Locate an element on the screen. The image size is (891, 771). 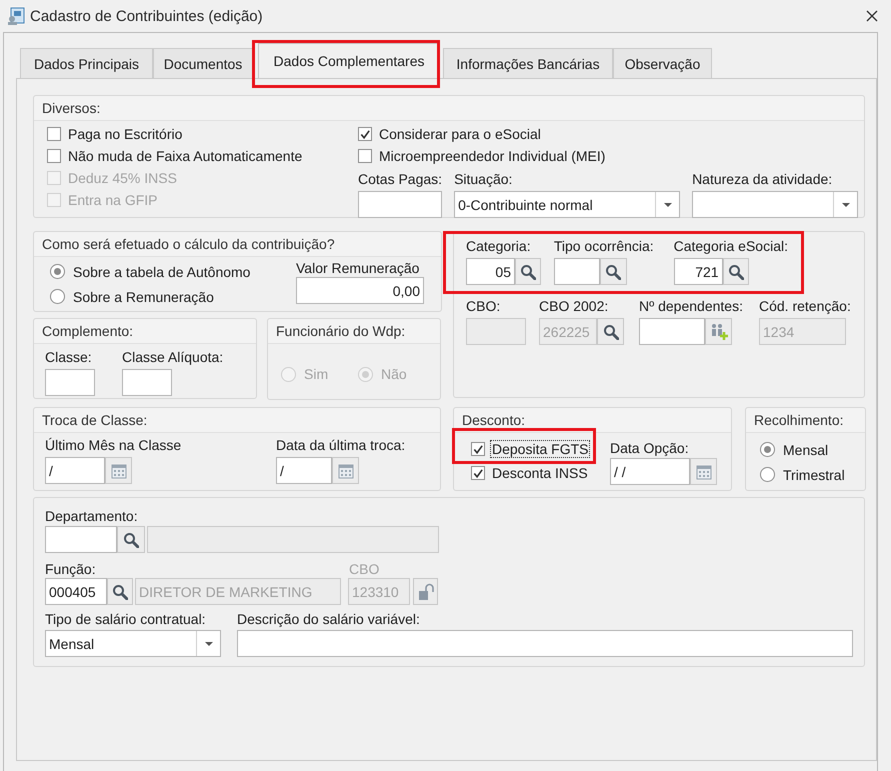
input-field: 0,00 is located at coordinates (360, 290).